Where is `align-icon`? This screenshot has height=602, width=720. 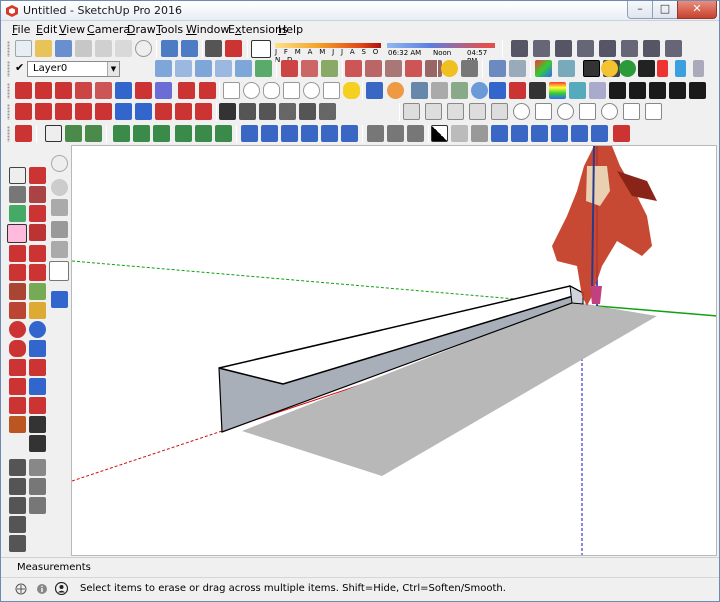 align-icon is located at coordinates (419, 90).